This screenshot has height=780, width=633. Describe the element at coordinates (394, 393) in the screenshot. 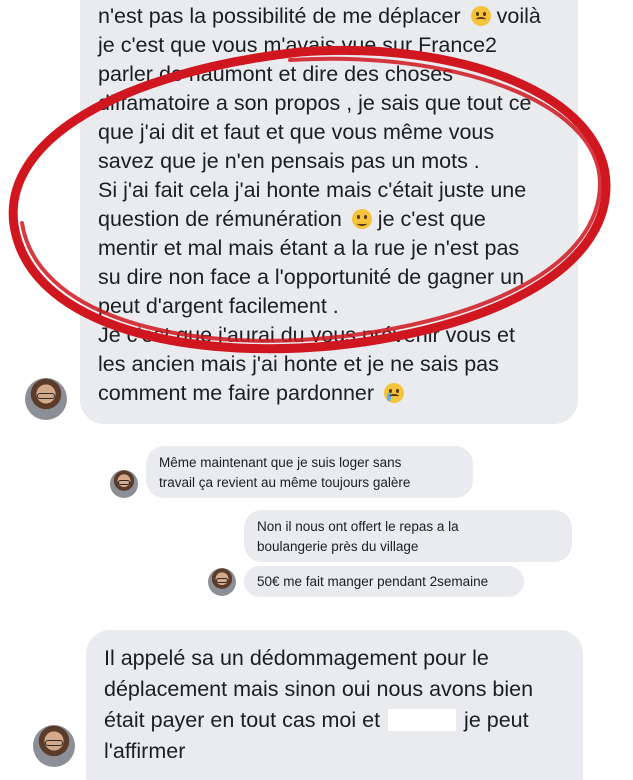

I see `crying-face-emoji-icon` at that location.